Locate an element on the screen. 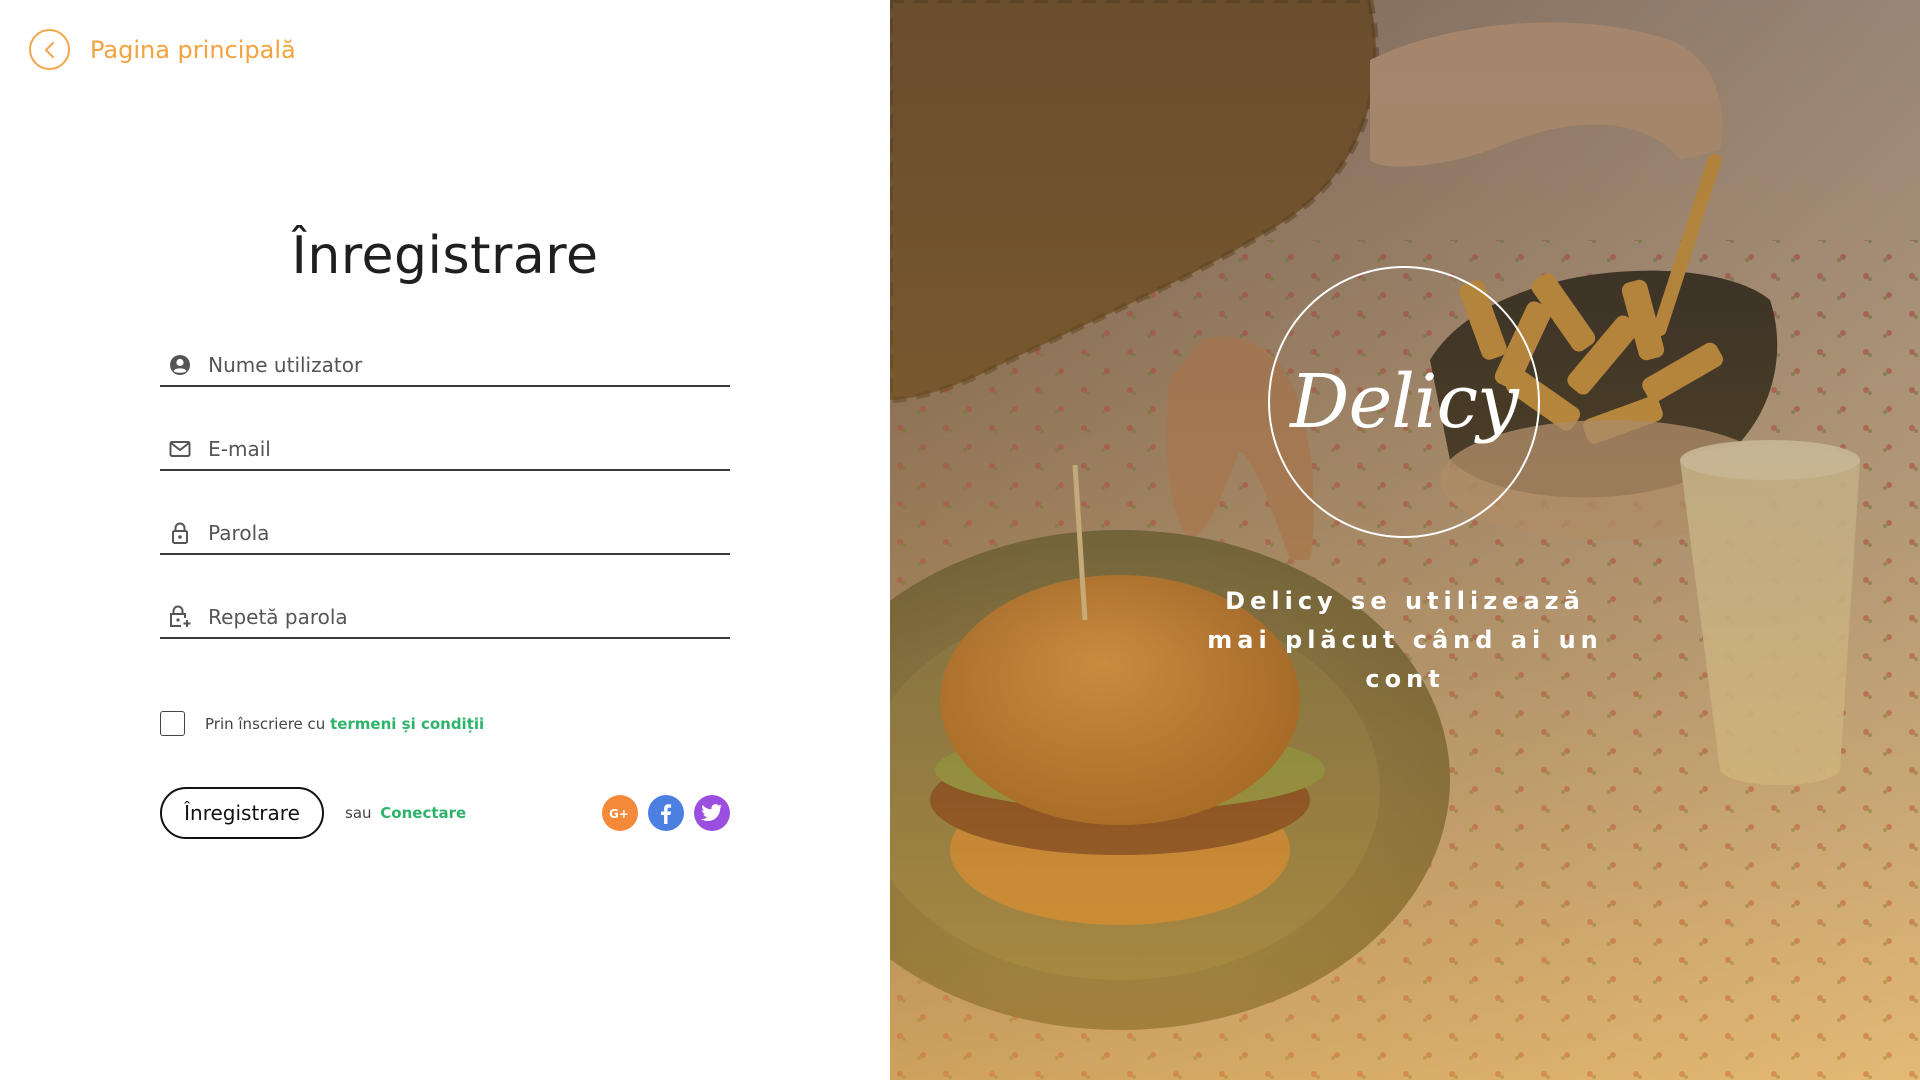 The image size is (1920, 1080). terms-prefix: Prin înscriere cu is located at coordinates (265, 723).